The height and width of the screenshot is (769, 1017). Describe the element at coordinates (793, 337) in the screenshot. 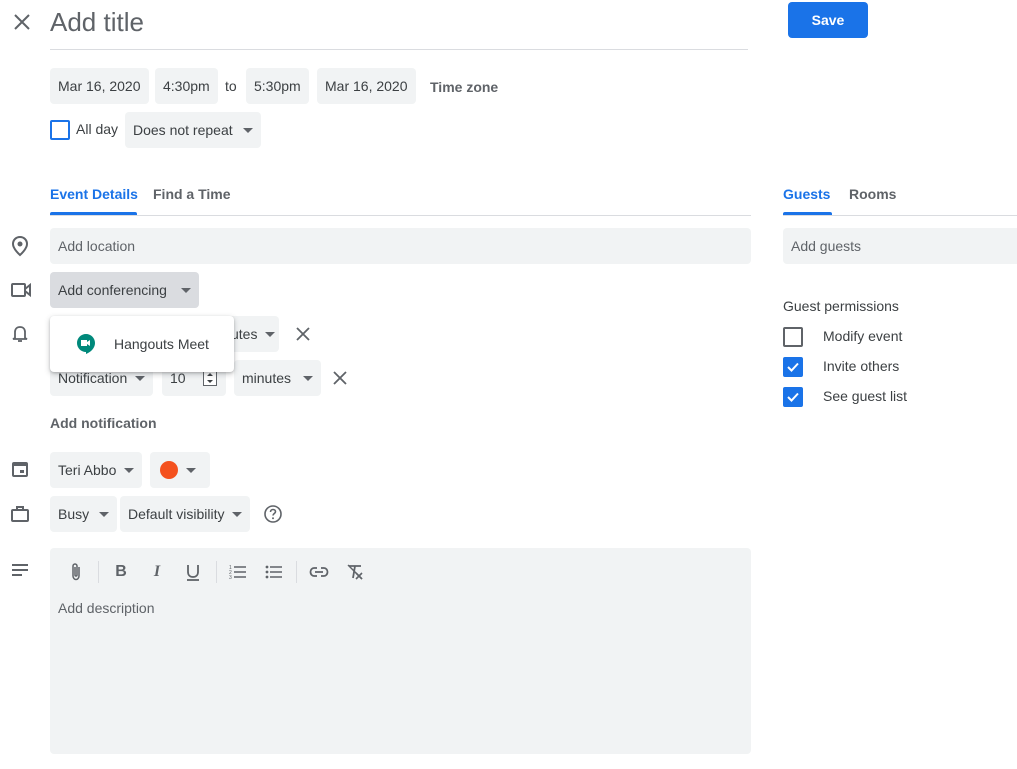

I see `modify-event-checkbox` at that location.